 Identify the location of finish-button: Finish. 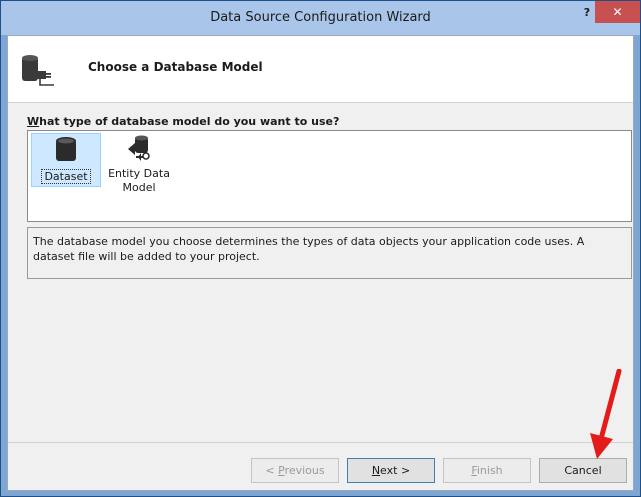
(487, 470).